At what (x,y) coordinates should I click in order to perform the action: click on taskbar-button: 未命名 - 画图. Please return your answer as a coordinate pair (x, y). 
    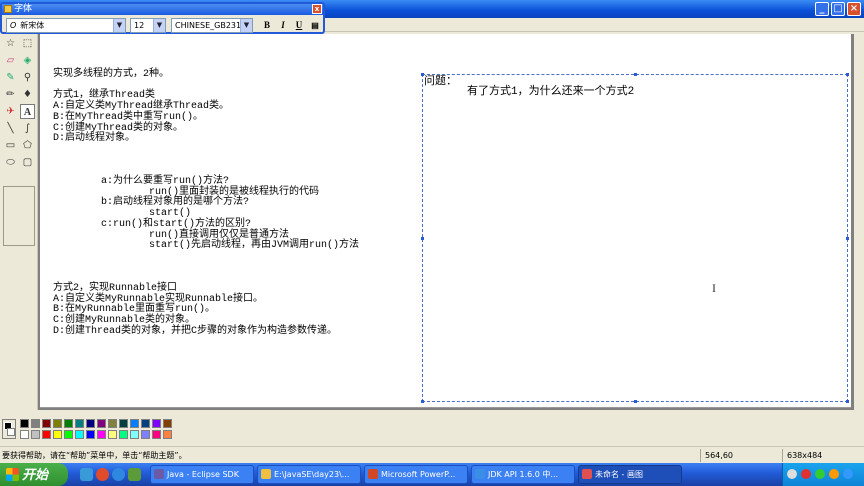
    Looking at the image, I should click on (630, 474).